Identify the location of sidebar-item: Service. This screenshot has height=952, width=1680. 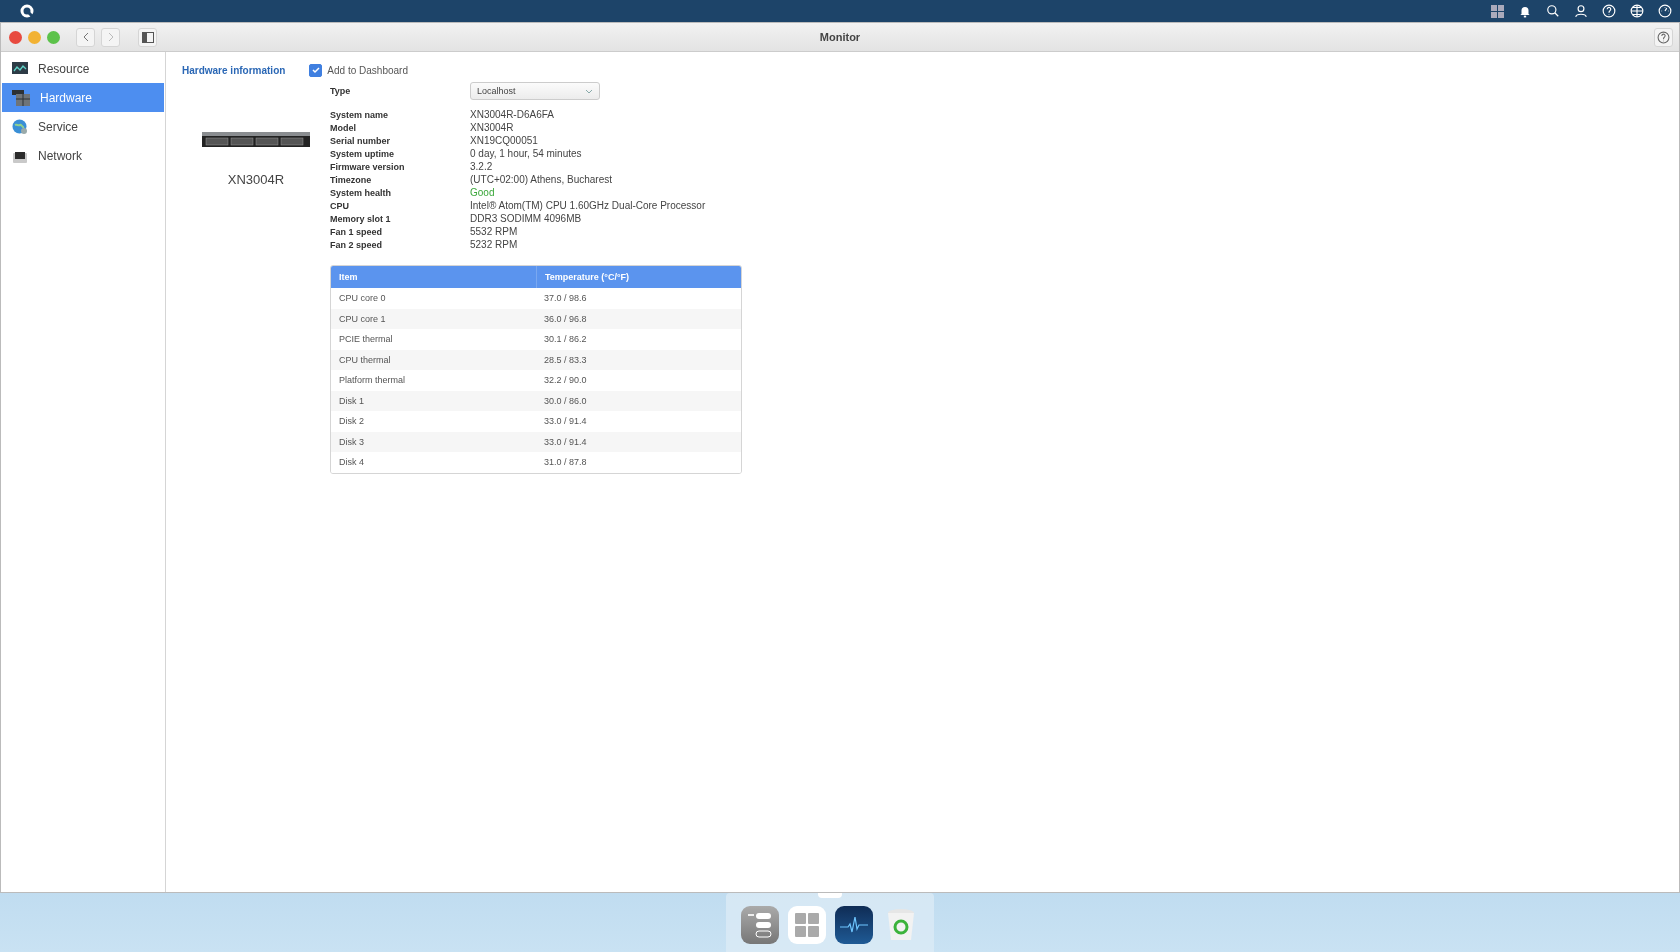
(83, 126).